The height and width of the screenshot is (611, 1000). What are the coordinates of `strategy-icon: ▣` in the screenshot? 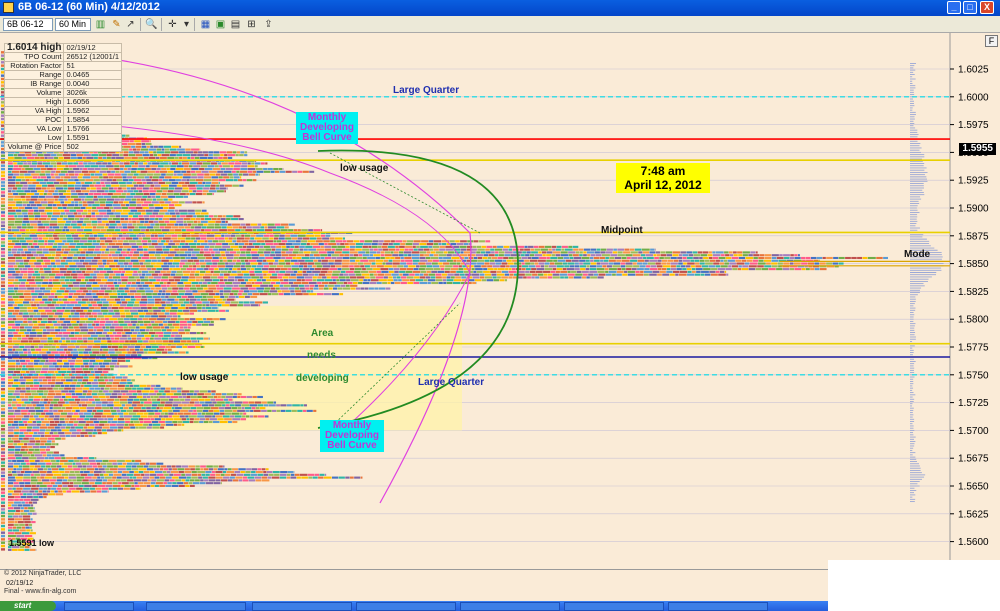 It's located at (220, 24).